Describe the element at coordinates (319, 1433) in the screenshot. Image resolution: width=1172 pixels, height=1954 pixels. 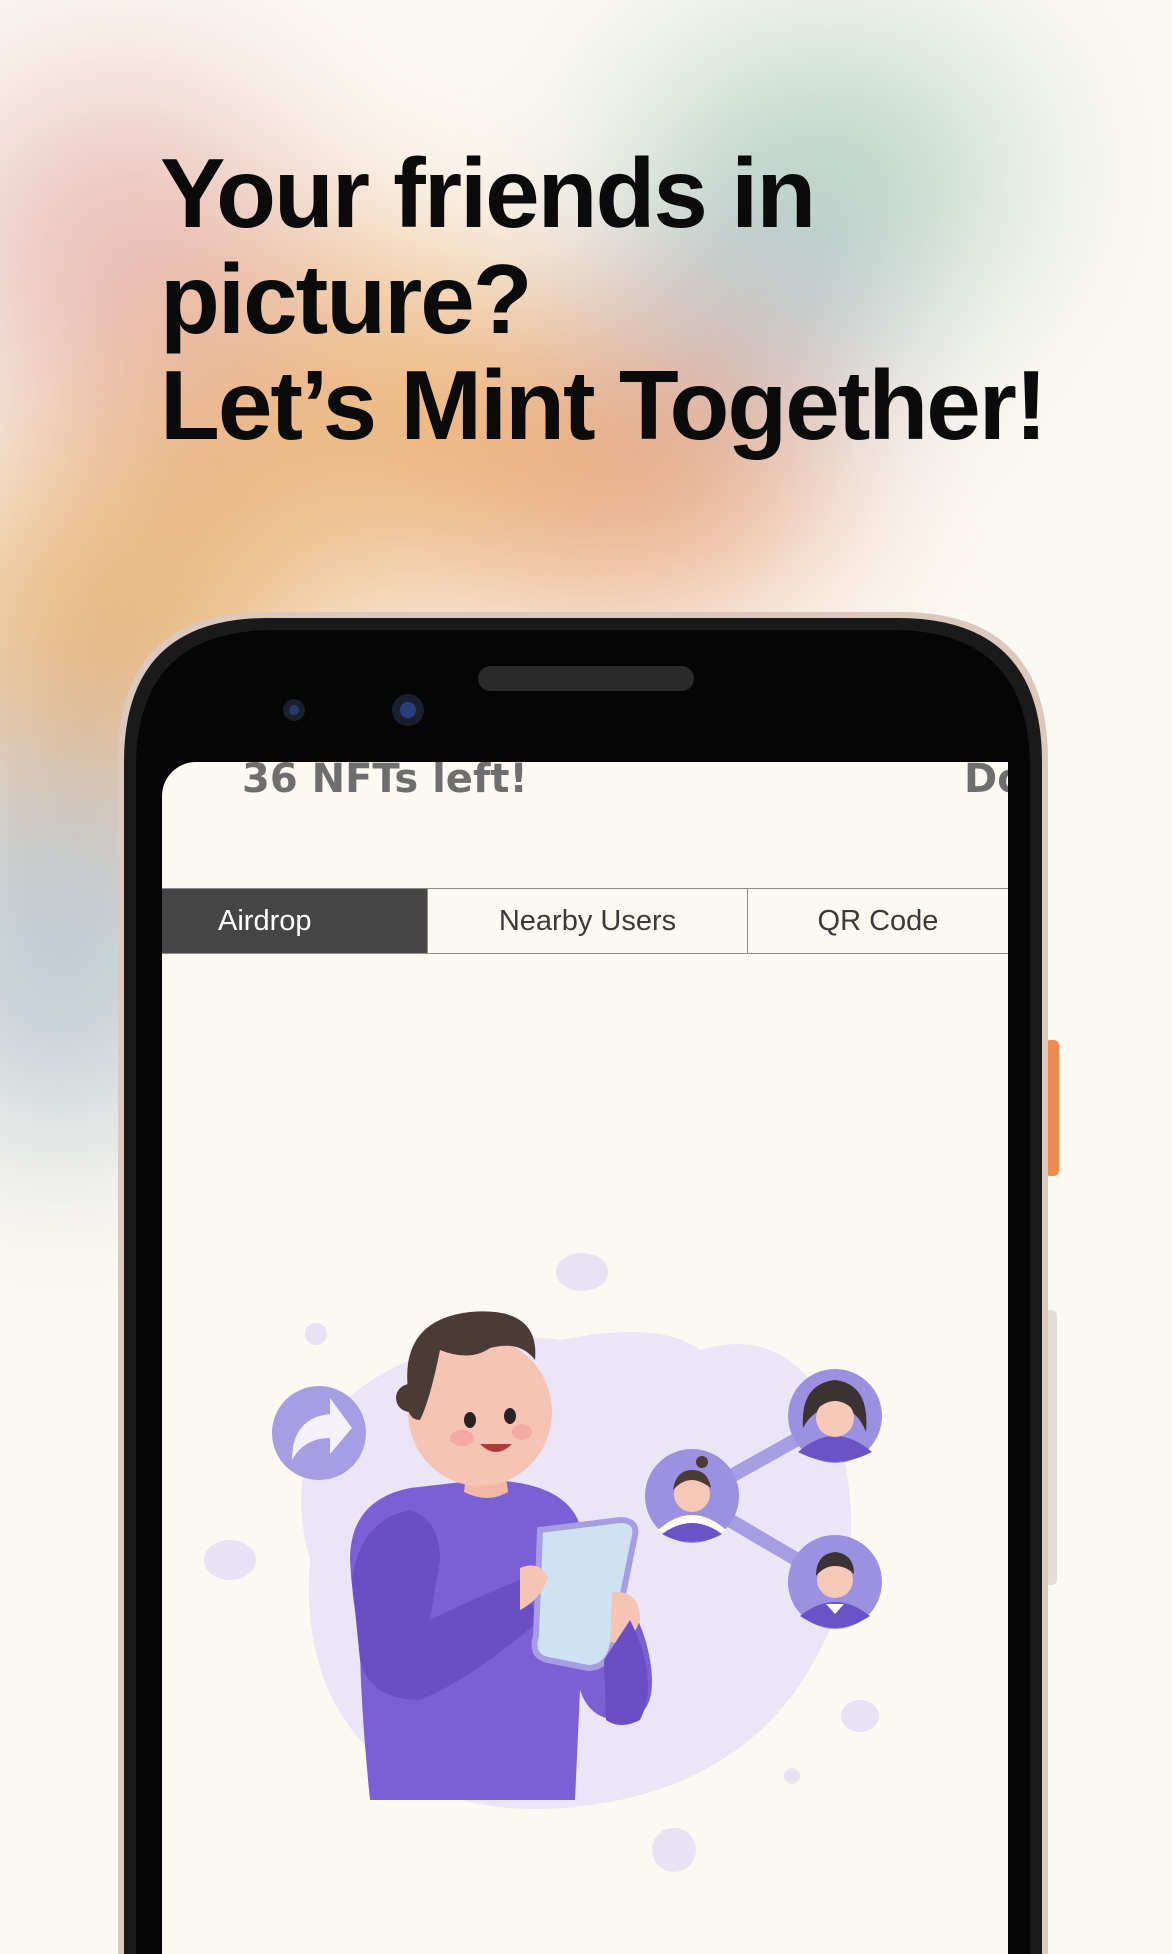
I see `share-arrow-icon` at that location.